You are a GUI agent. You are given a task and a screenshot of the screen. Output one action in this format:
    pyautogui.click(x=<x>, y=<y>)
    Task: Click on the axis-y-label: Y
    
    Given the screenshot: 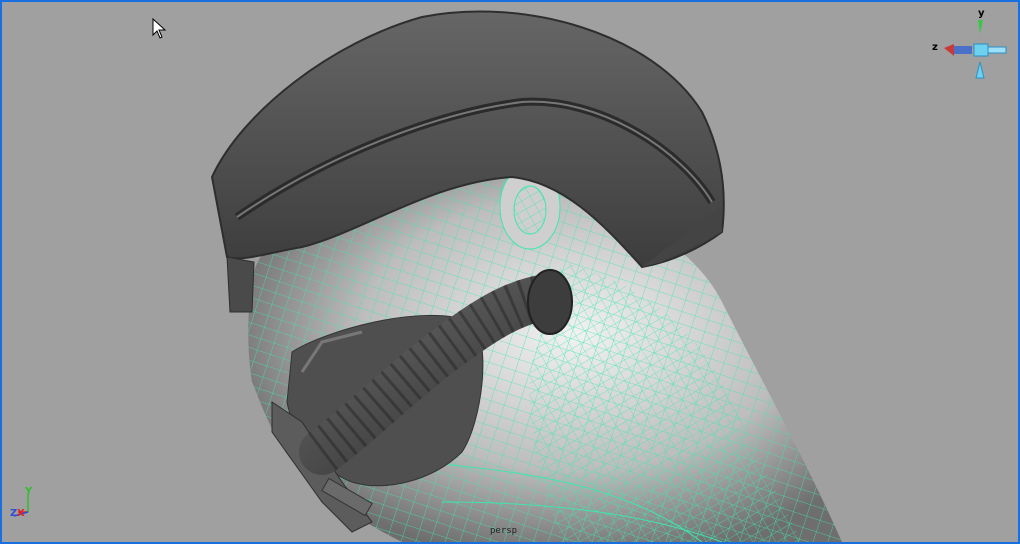 What is the action you would take?
    pyautogui.click(x=29, y=491)
    